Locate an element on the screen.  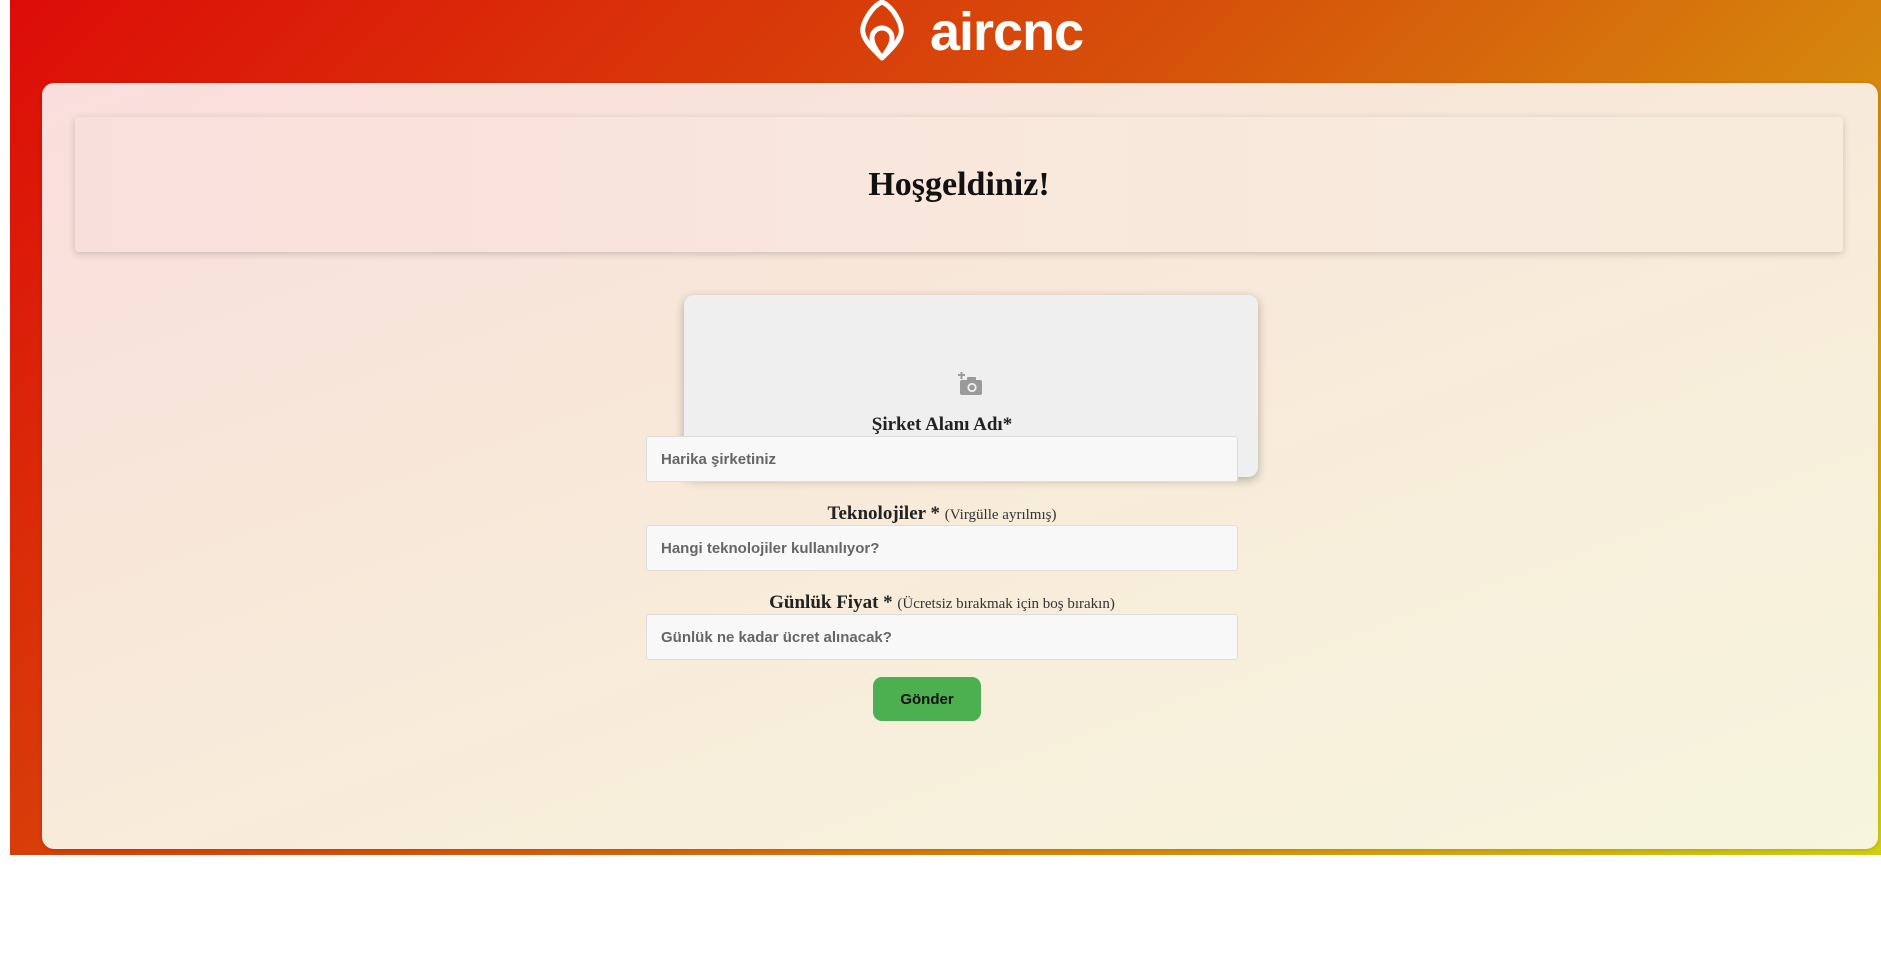
company-name-label: Şirket Alanı Adı* is located at coordinates (942, 425).